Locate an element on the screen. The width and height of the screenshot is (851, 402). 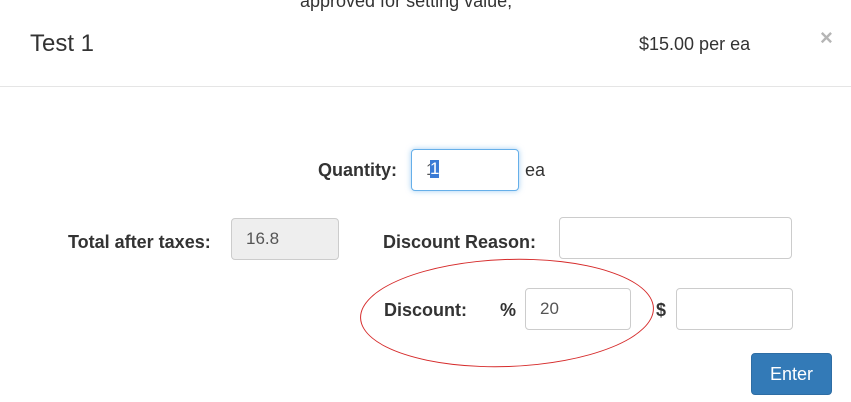
discount-reason-input is located at coordinates (675, 238).